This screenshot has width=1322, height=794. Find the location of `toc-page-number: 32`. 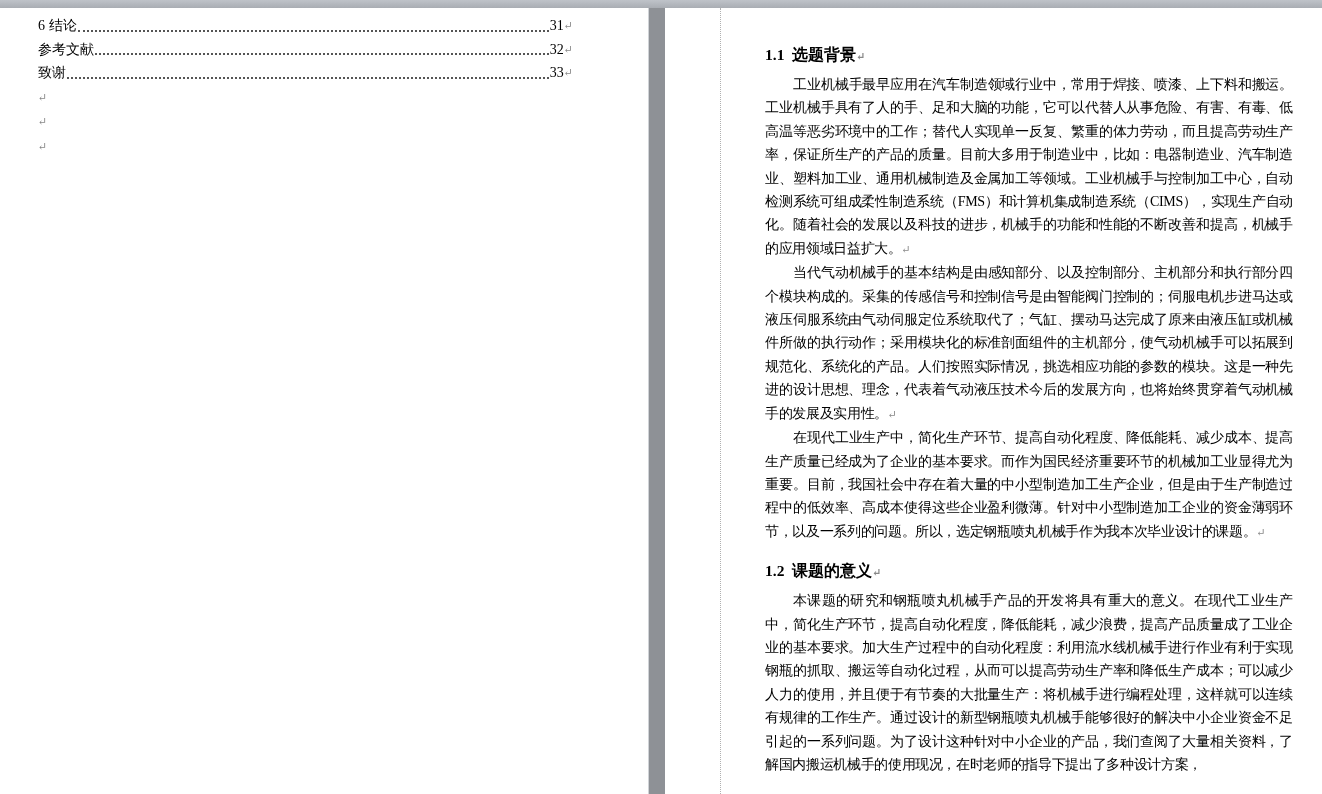

toc-page-number: 32 is located at coordinates (556, 49).